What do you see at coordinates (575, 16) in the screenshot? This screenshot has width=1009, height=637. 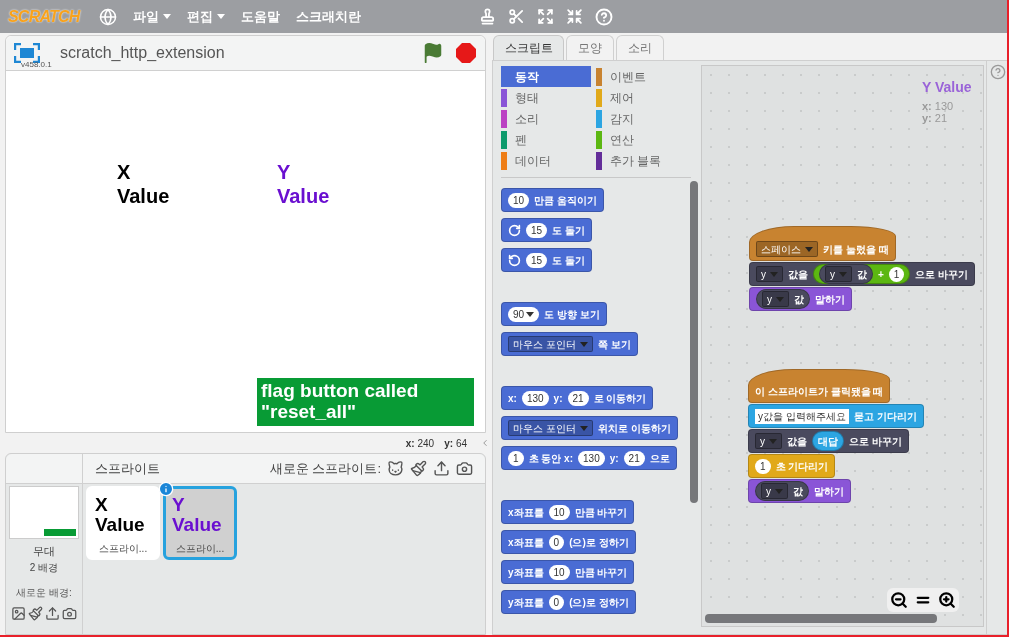 I see `shrink-icon` at bounding box center [575, 16].